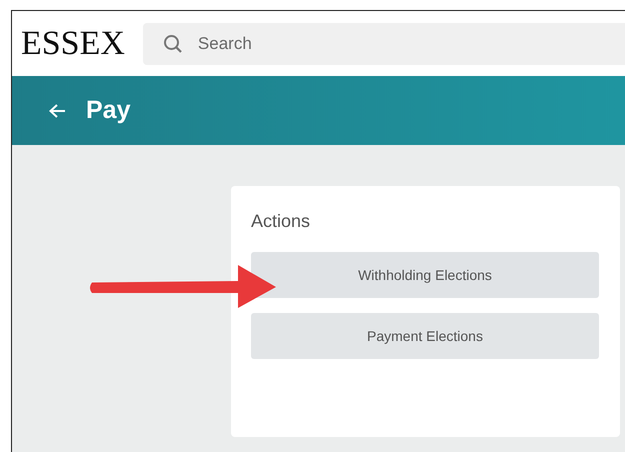 This screenshot has width=625, height=452. Describe the element at coordinates (425, 336) in the screenshot. I see `action-button: Payment Elections` at that location.